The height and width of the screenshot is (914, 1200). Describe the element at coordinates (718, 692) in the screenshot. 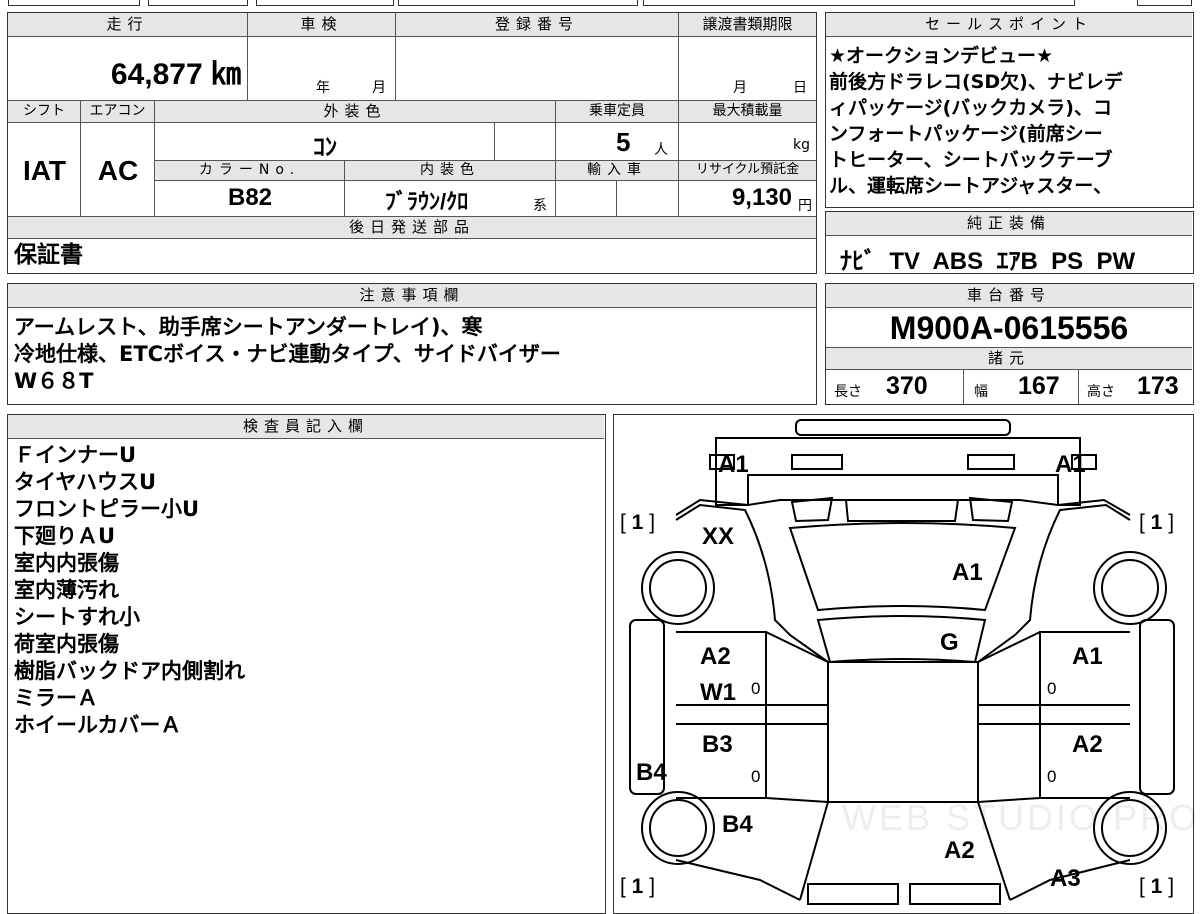

I see `mark-left-front-door-2: W1` at that location.